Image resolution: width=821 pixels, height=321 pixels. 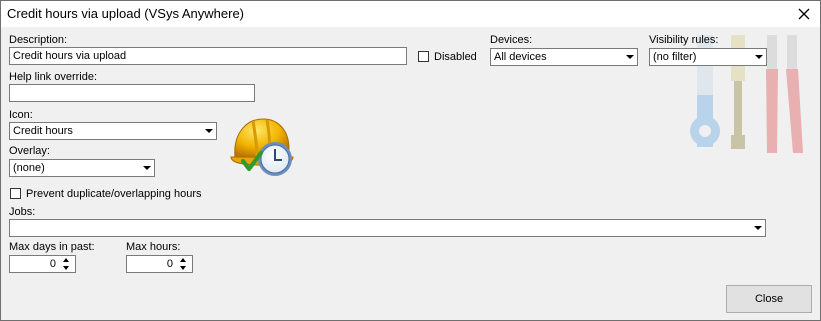 I want to click on max-hours-value: 0, so click(x=169, y=264).